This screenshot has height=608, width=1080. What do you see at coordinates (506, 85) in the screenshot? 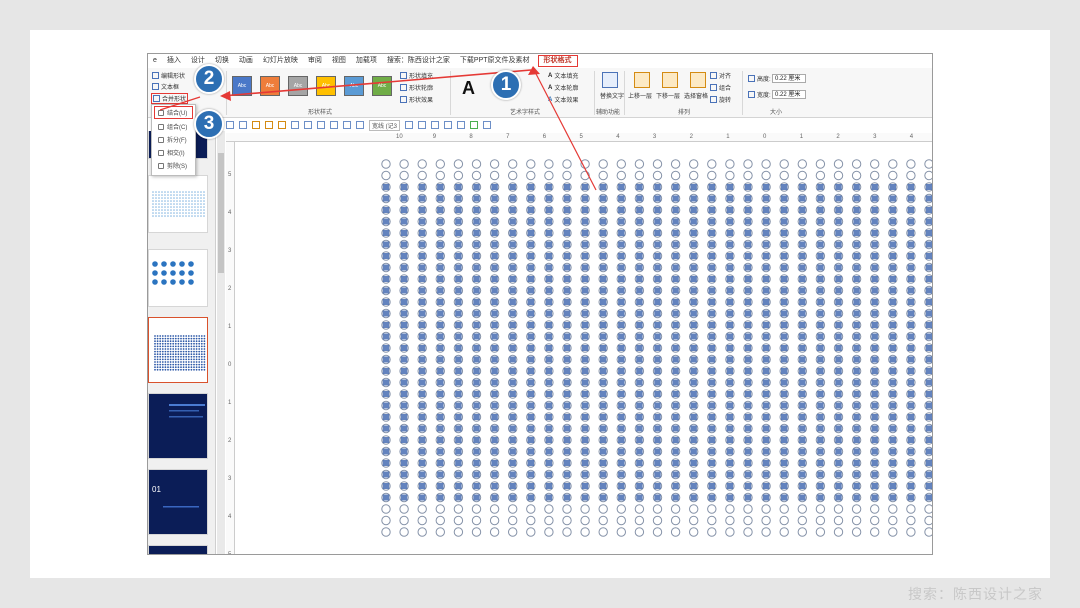
I see `step-badge-1: 1` at bounding box center [506, 85].